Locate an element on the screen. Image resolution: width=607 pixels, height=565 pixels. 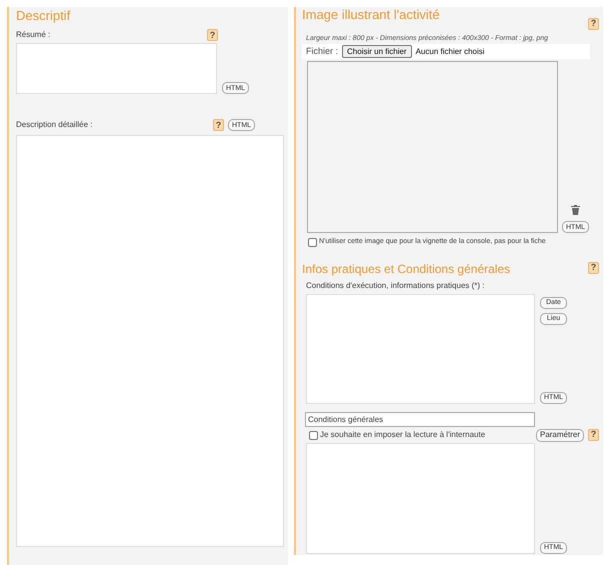
field-label: Conditions d'exécution, informations pratiques (*) : is located at coordinates (396, 286).